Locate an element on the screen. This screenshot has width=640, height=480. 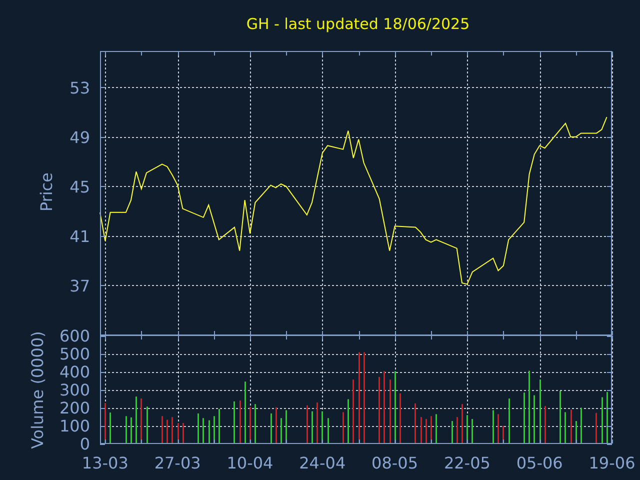
y-tick-label: 200 is located at coordinates (74, 408).